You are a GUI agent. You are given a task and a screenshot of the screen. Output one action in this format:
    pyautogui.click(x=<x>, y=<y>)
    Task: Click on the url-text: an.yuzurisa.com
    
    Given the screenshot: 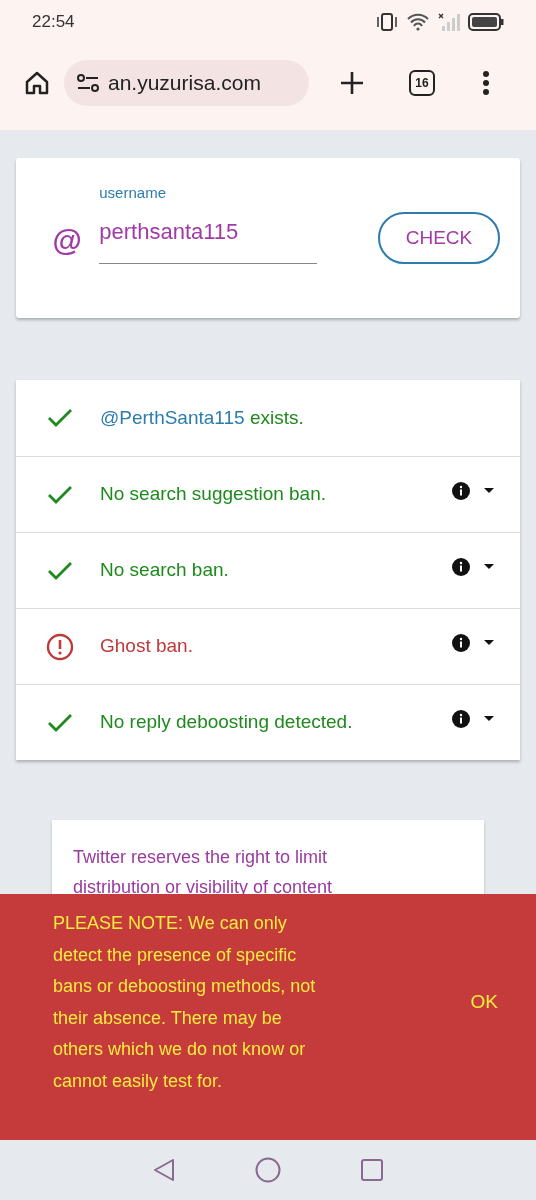 What is the action you would take?
    pyautogui.click(x=184, y=83)
    